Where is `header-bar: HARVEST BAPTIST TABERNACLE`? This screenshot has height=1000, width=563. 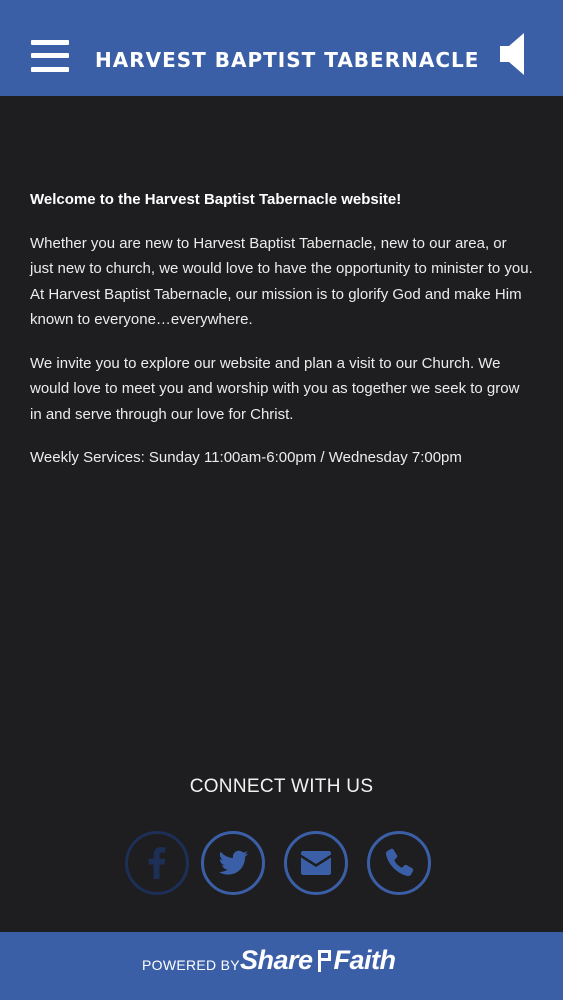 header-bar: HARVEST BAPTIST TABERNACLE is located at coordinates (281, 48).